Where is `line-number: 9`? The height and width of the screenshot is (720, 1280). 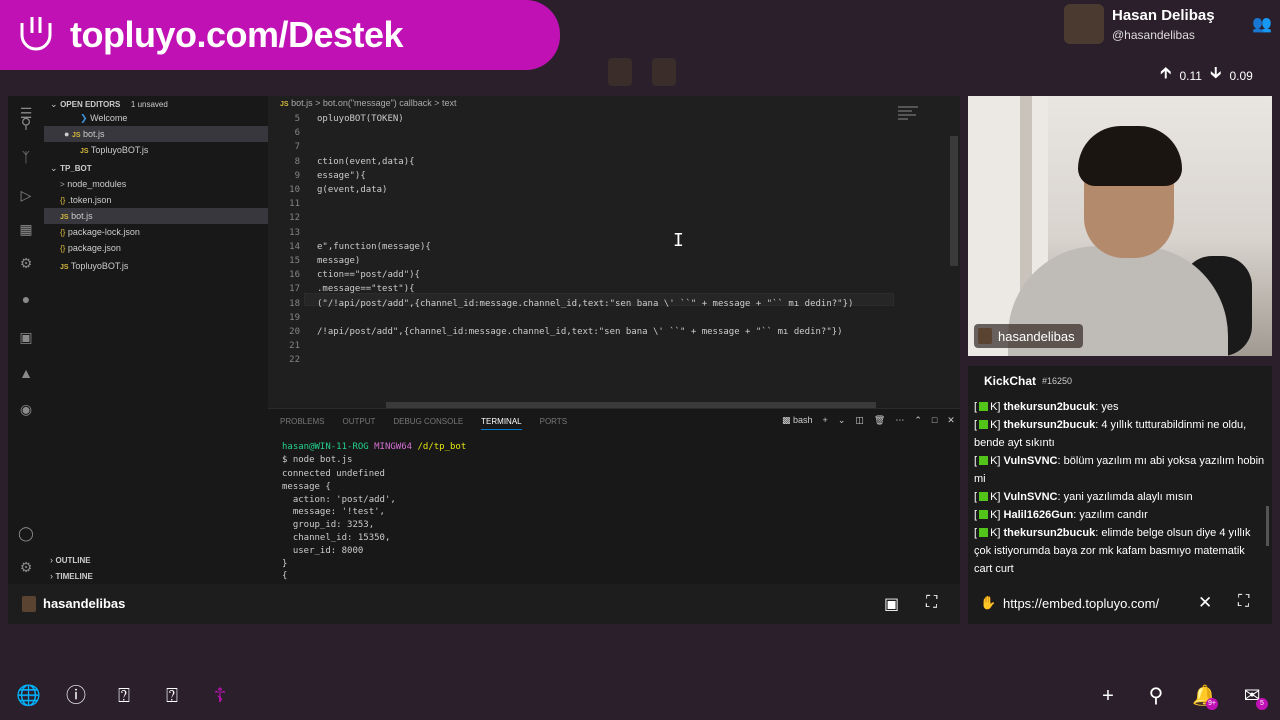
line-number: 9 is located at coordinates (297, 175).